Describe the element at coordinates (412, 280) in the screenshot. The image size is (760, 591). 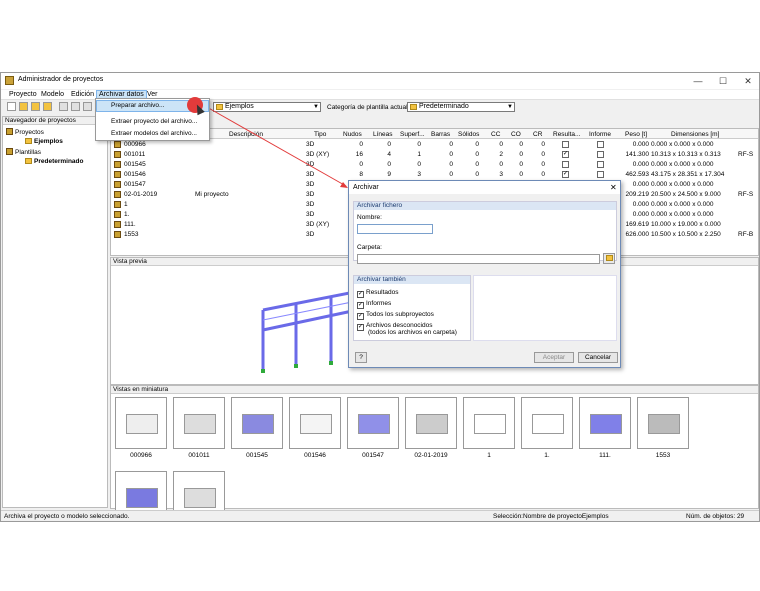
I see `archive-also-group-title: Archivar también` at that location.